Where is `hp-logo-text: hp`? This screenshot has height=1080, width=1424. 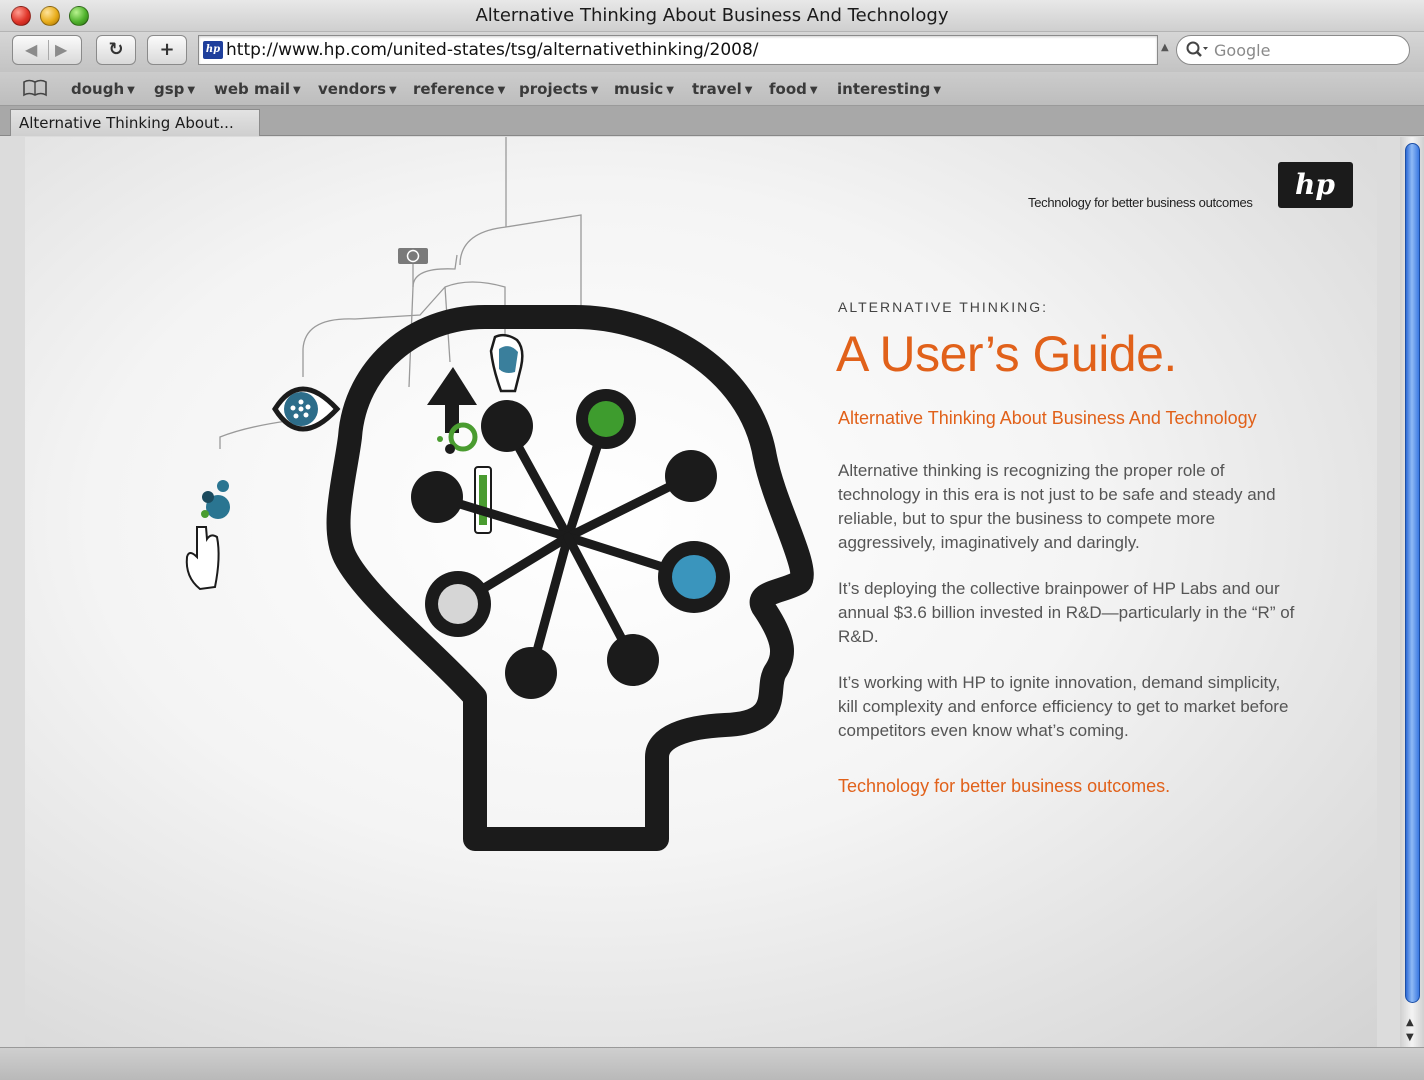 hp-logo-text: hp is located at coordinates (1315, 184).